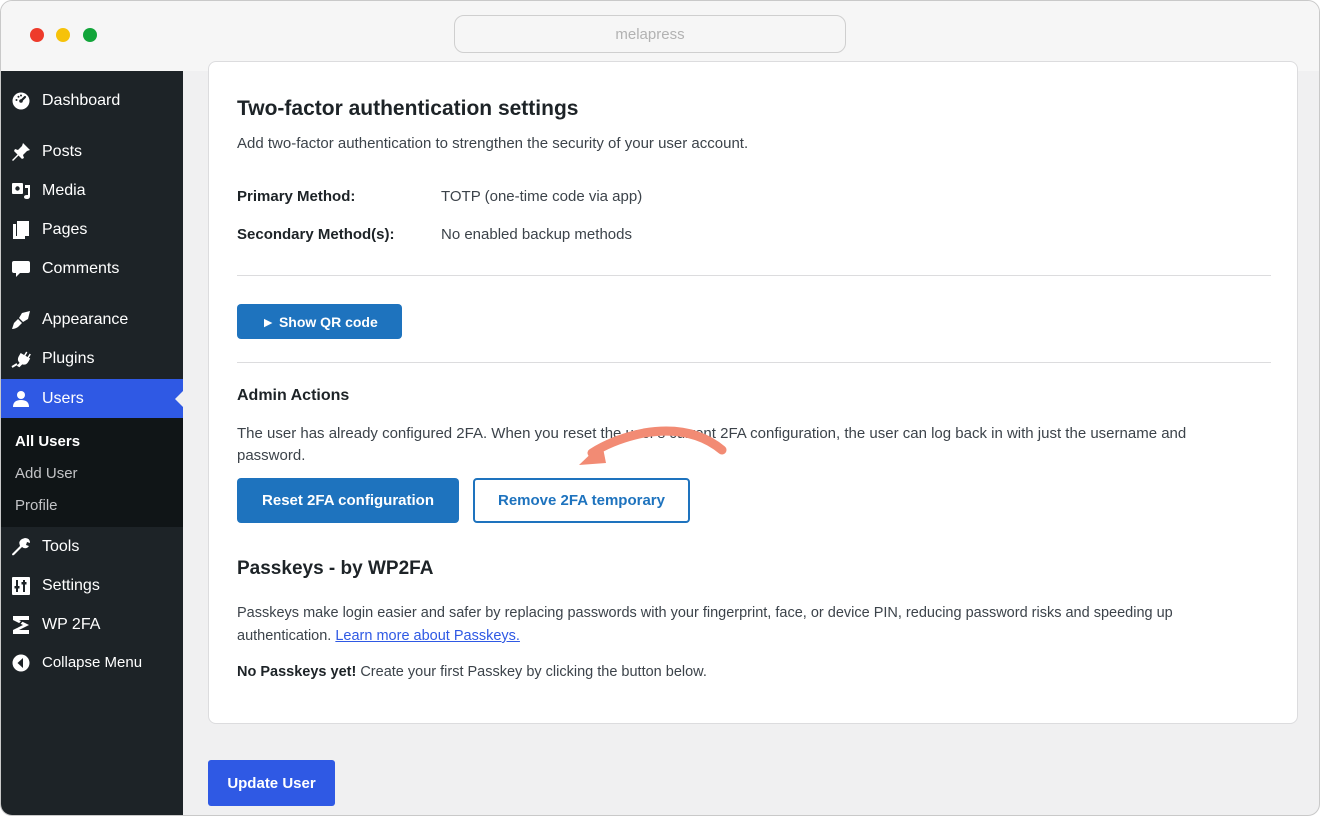  What do you see at coordinates (21, 191) in the screenshot?
I see `media-icon` at bounding box center [21, 191].